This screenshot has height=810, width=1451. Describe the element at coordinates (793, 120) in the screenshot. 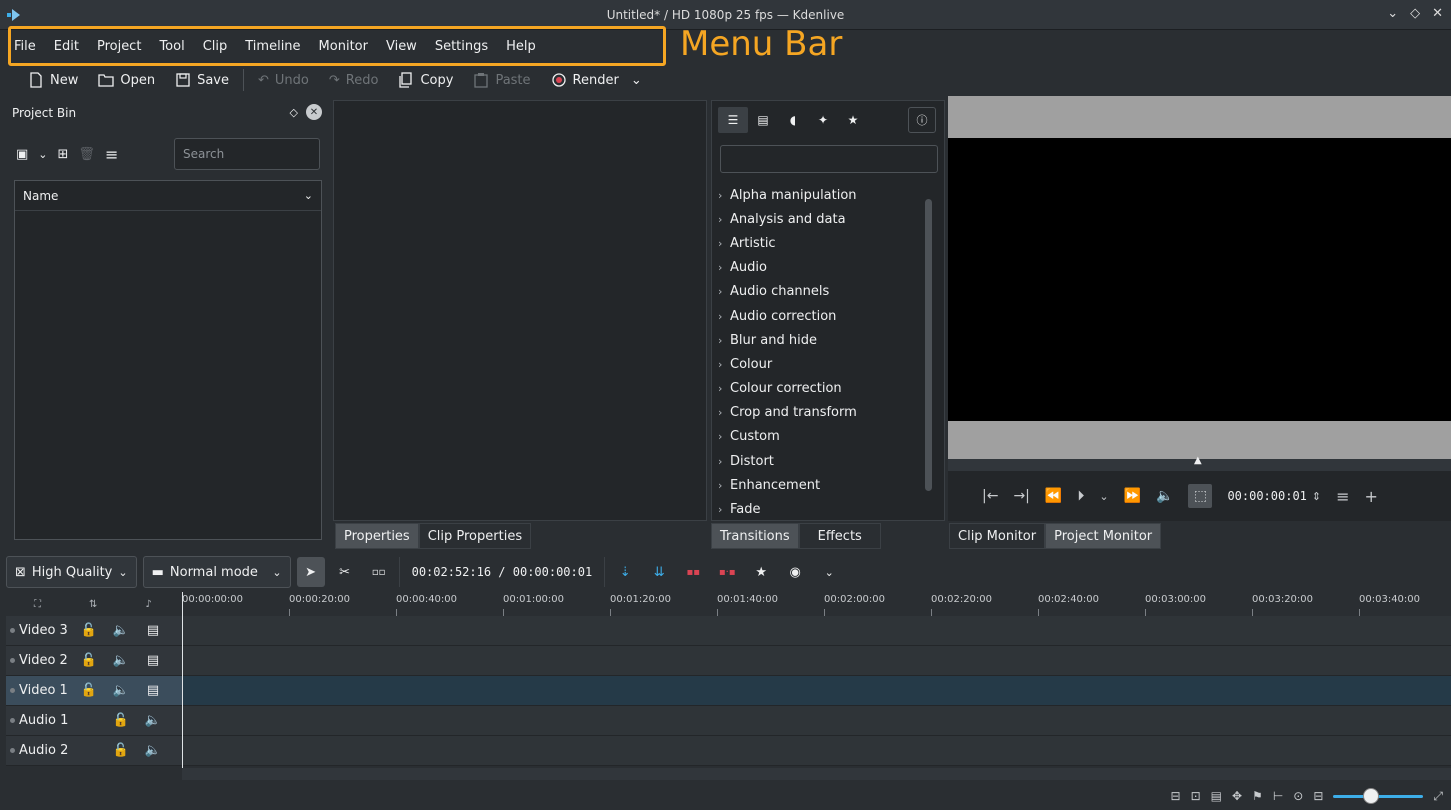

I see `audio-effects-icon: ◖` at that location.